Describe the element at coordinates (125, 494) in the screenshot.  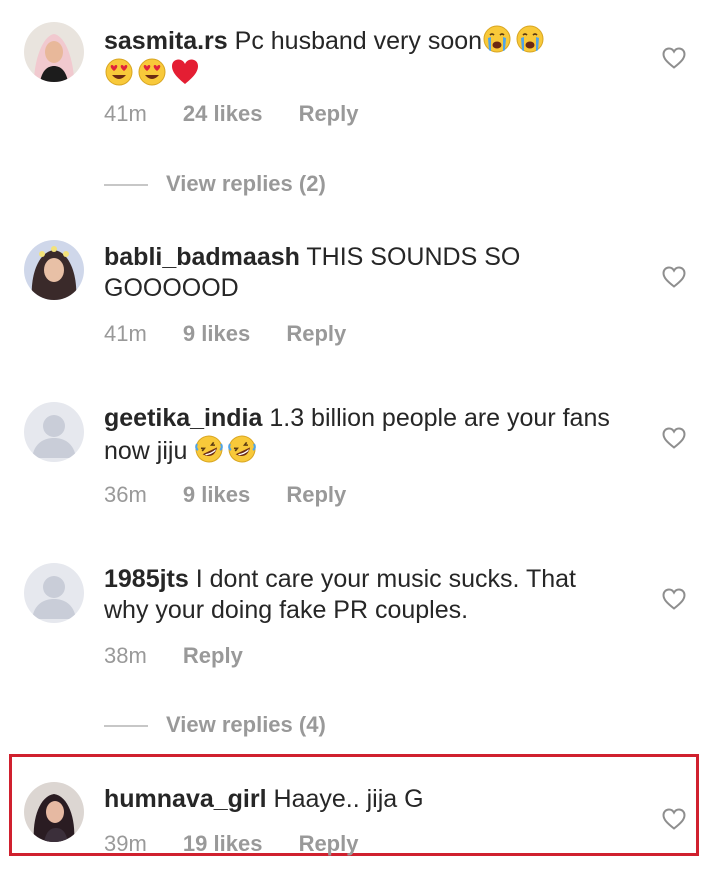
I see `comment-time: 36m` at that location.